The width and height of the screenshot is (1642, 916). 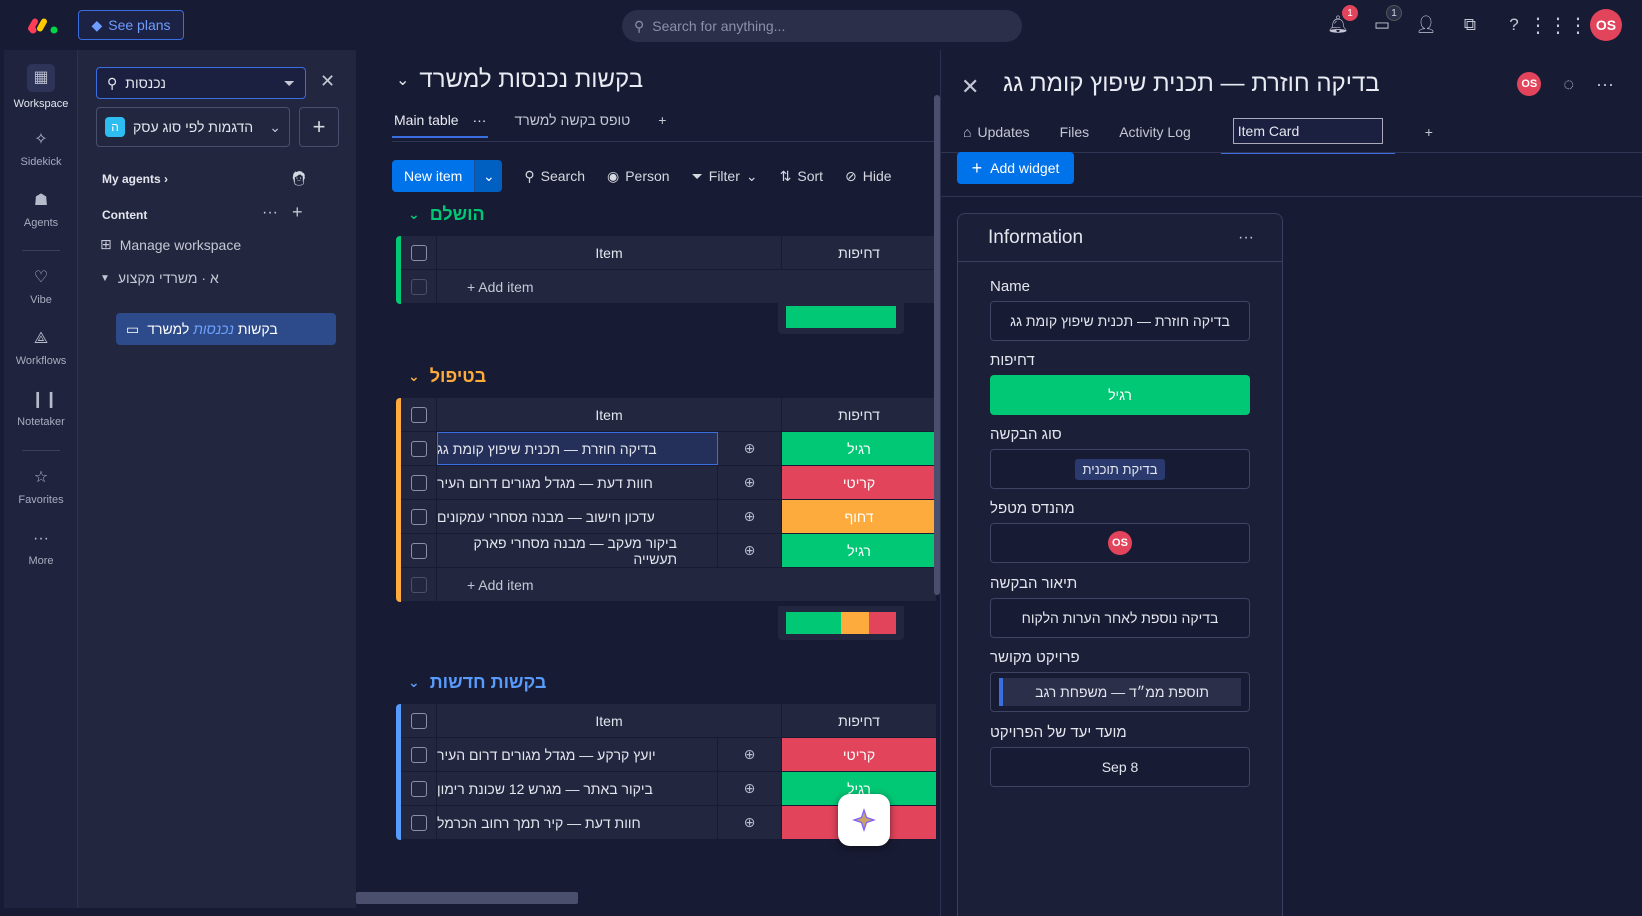 I want to click on group-title-in-progress: ⌄ בטיפול, so click(x=447, y=376).